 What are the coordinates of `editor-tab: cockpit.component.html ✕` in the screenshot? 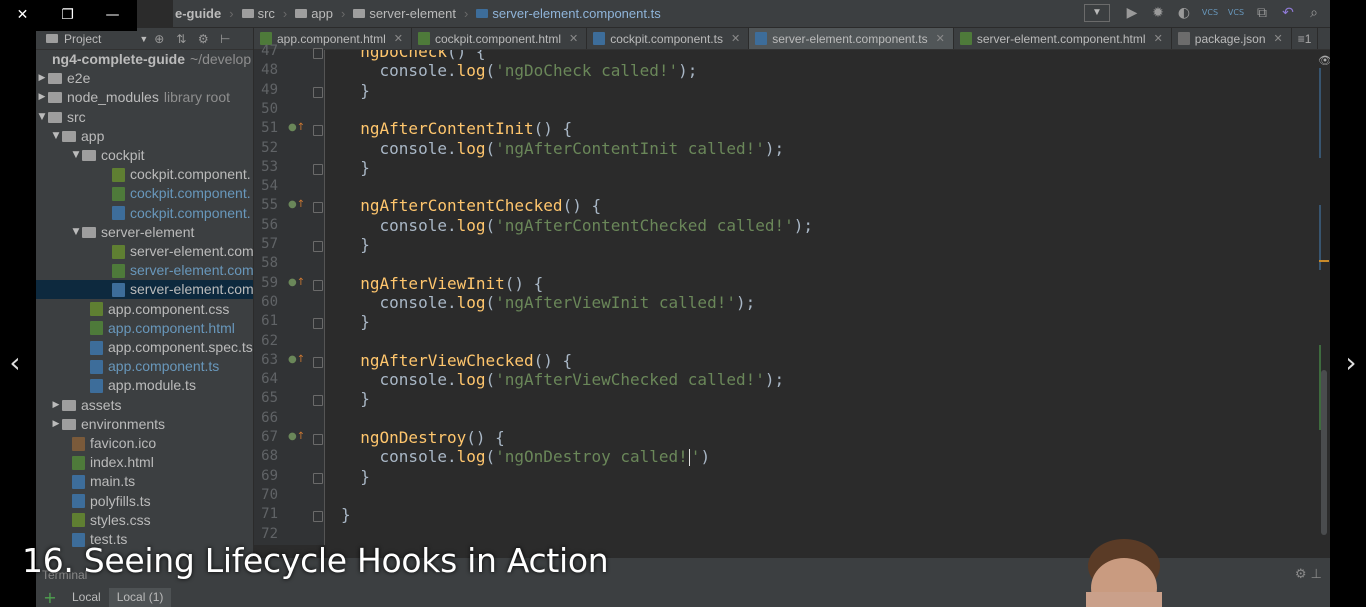 It's located at (500, 38).